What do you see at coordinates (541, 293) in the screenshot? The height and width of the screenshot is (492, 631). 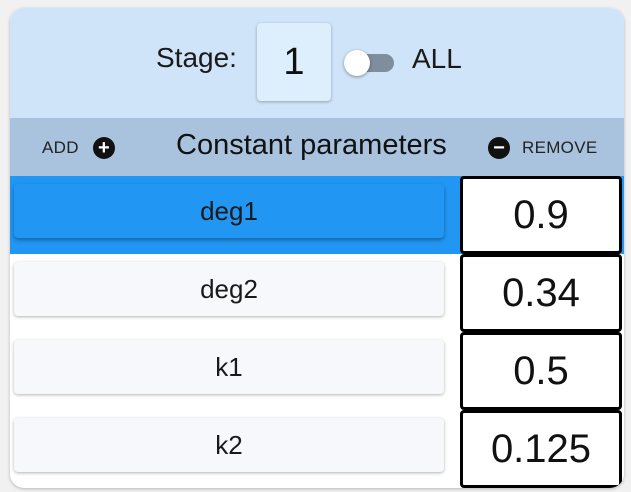 I see `parameter-value-input: 0.34` at bounding box center [541, 293].